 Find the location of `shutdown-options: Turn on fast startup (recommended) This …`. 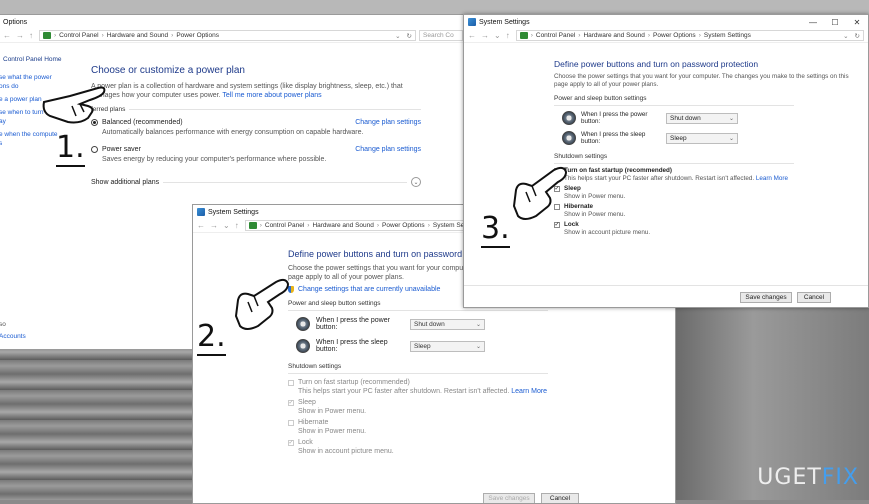

shutdown-options: Turn on fast startup (recommended) This … is located at coordinates (704, 202).